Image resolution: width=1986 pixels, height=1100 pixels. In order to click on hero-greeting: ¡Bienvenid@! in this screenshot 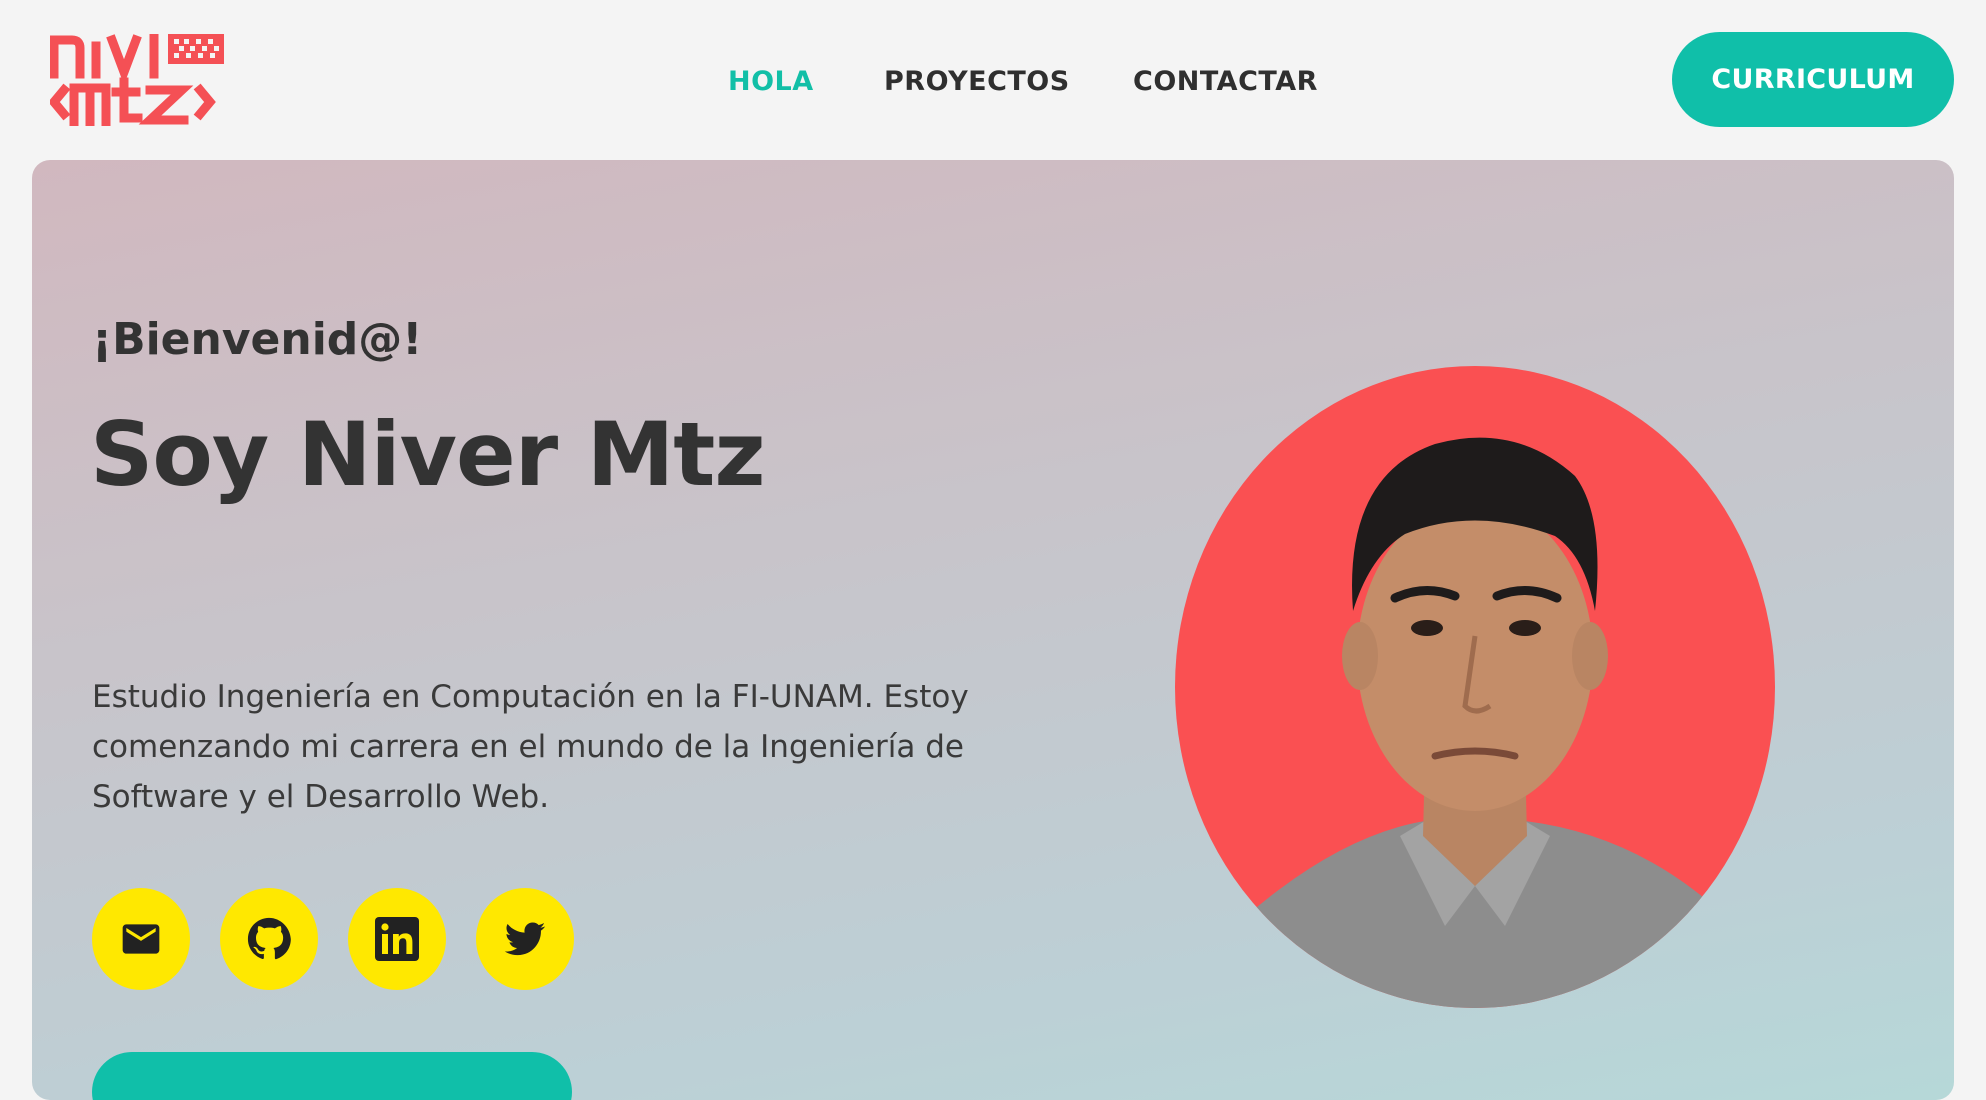, I will do `click(257, 339)`.